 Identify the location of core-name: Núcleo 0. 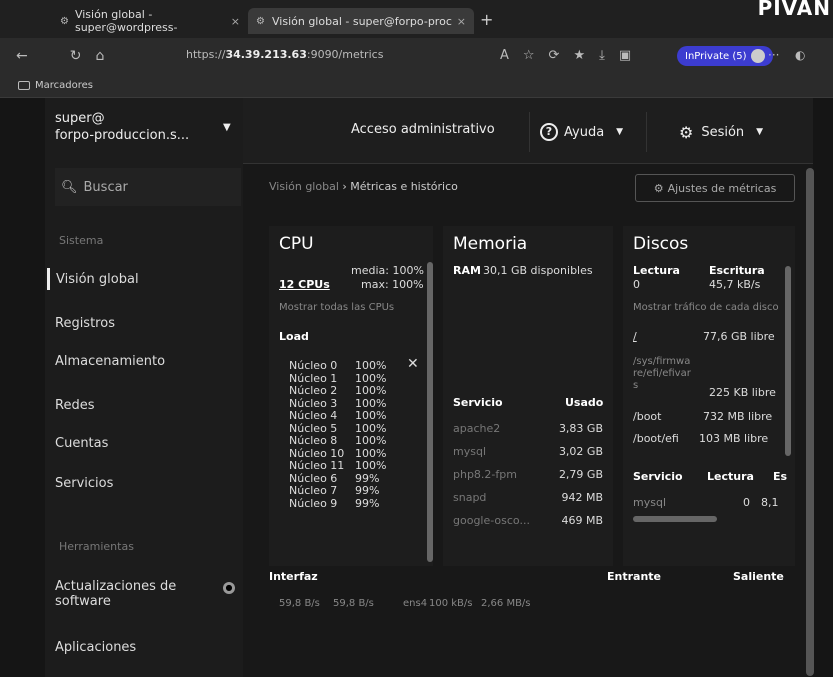
(313, 365).